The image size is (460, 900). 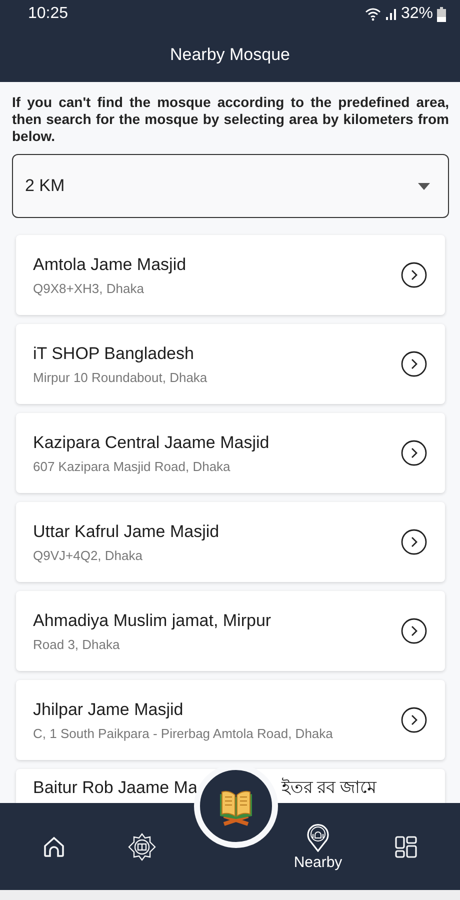 I want to click on battery-icon, so click(x=441, y=14).